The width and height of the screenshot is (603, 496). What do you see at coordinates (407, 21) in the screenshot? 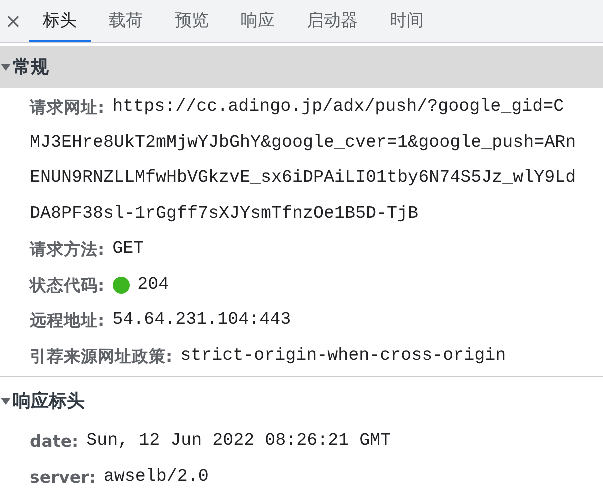
I see `tab: 时间` at bounding box center [407, 21].